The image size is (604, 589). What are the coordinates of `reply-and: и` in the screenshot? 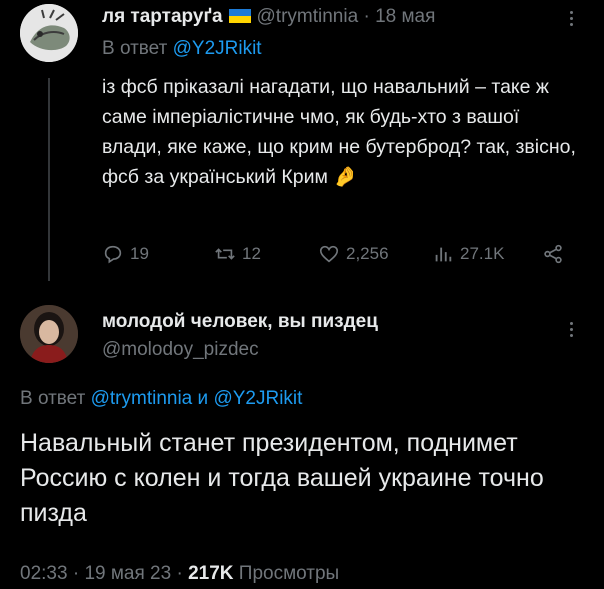 It's located at (203, 398).